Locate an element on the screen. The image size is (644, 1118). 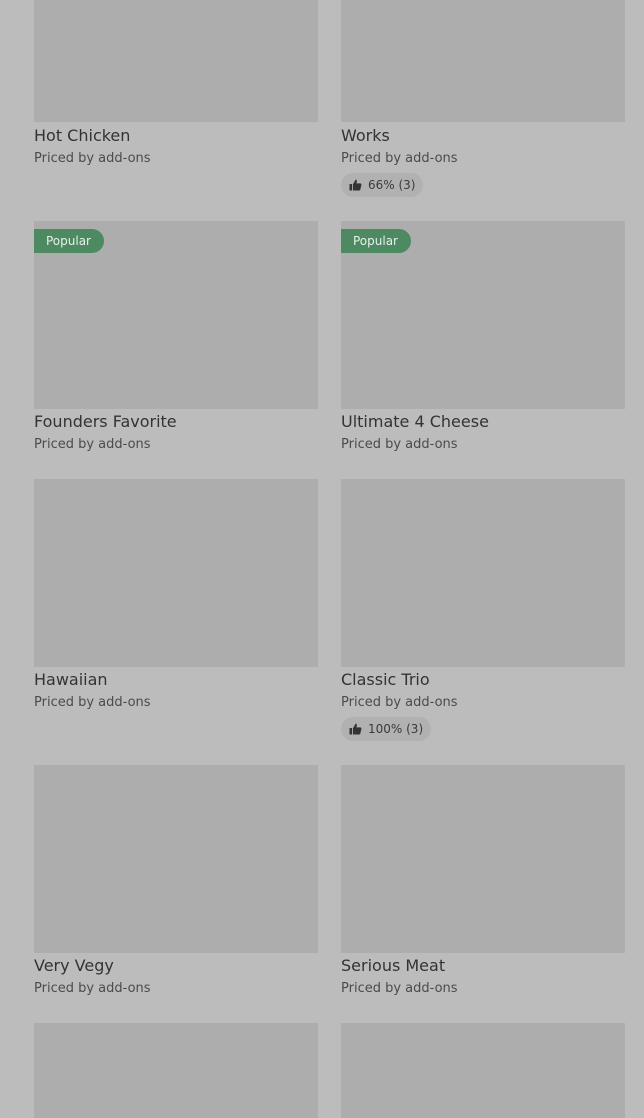
item-name: Very Vegy is located at coordinates (74, 965).